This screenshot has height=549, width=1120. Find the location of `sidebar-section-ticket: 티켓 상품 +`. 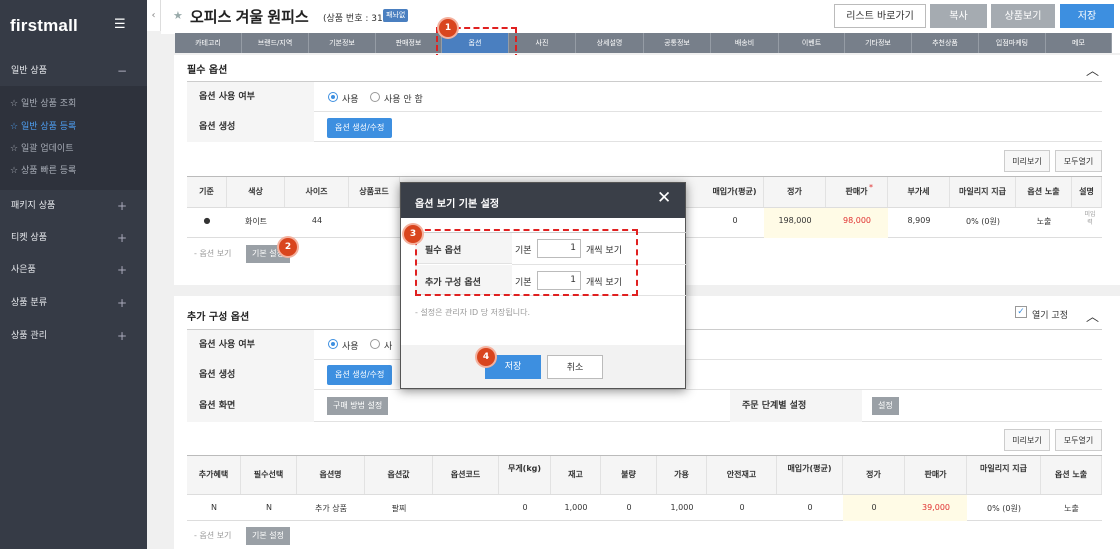

sidebar-section-ticket: 티켓 상품 + is located at coordinates (73, 238).